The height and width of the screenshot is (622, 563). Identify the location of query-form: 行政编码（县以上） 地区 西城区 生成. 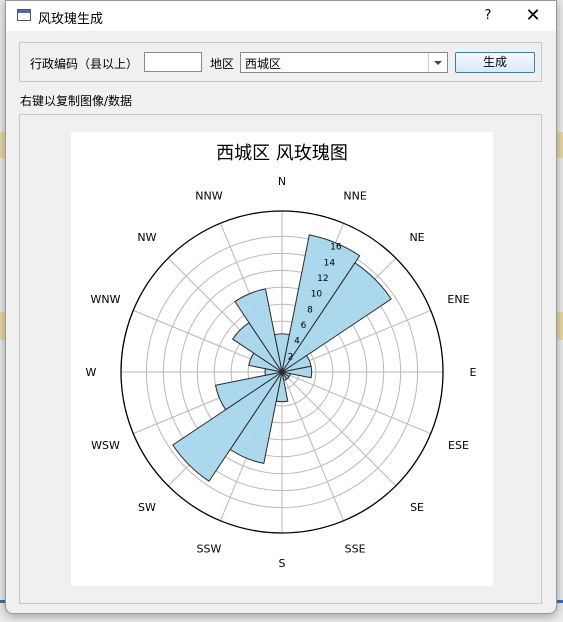
(280, 62).